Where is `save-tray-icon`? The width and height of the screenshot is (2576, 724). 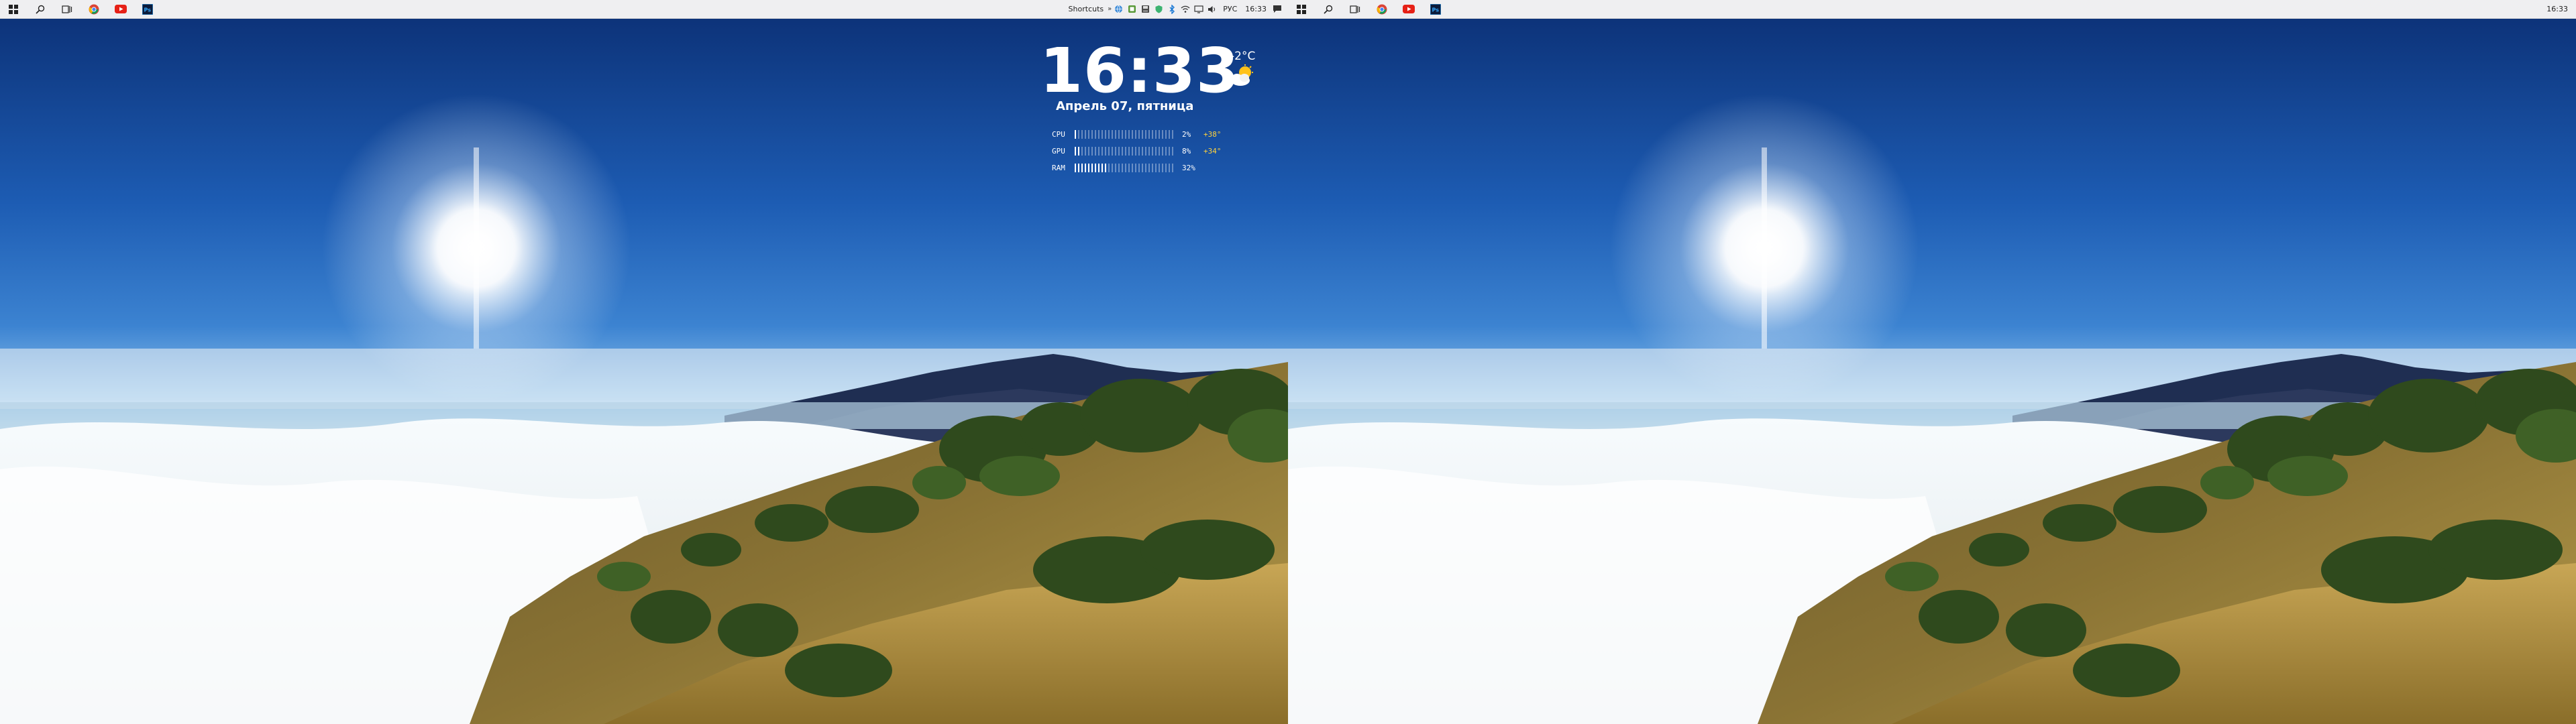 save-tray-icon is located at coordinates (1145, 9).